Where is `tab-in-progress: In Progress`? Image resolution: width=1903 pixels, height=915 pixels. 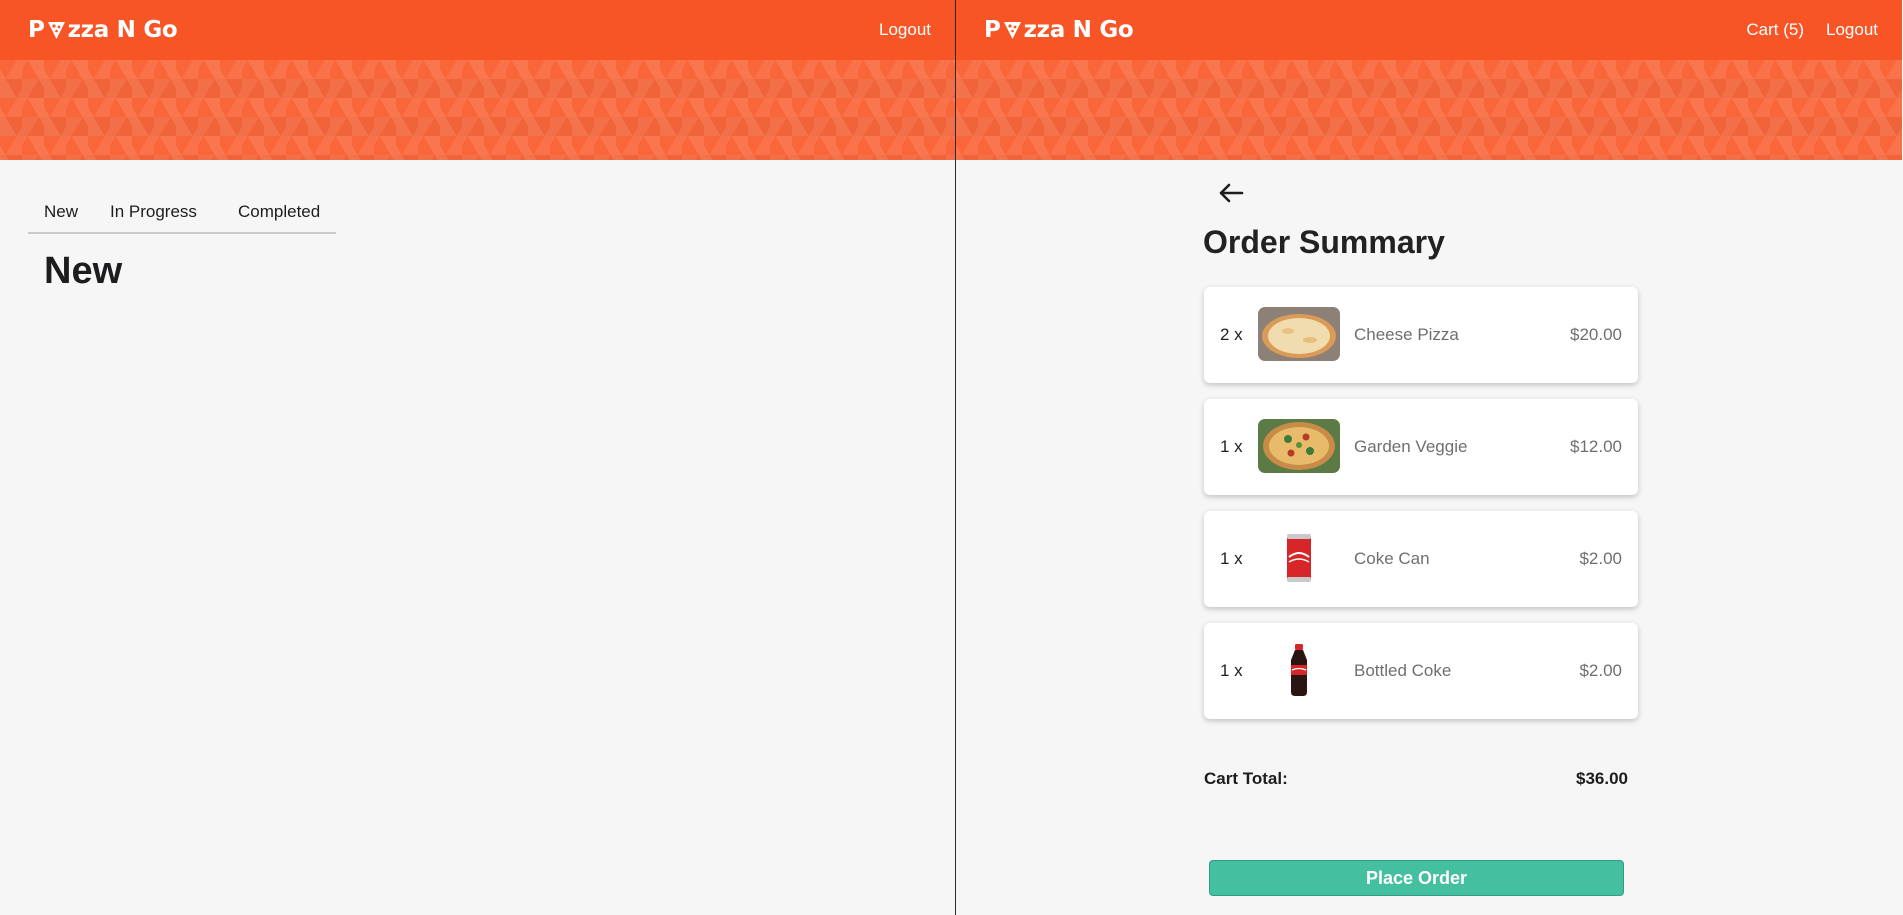
tab-in-progress: In Progress is located at coordinates (153, 212).